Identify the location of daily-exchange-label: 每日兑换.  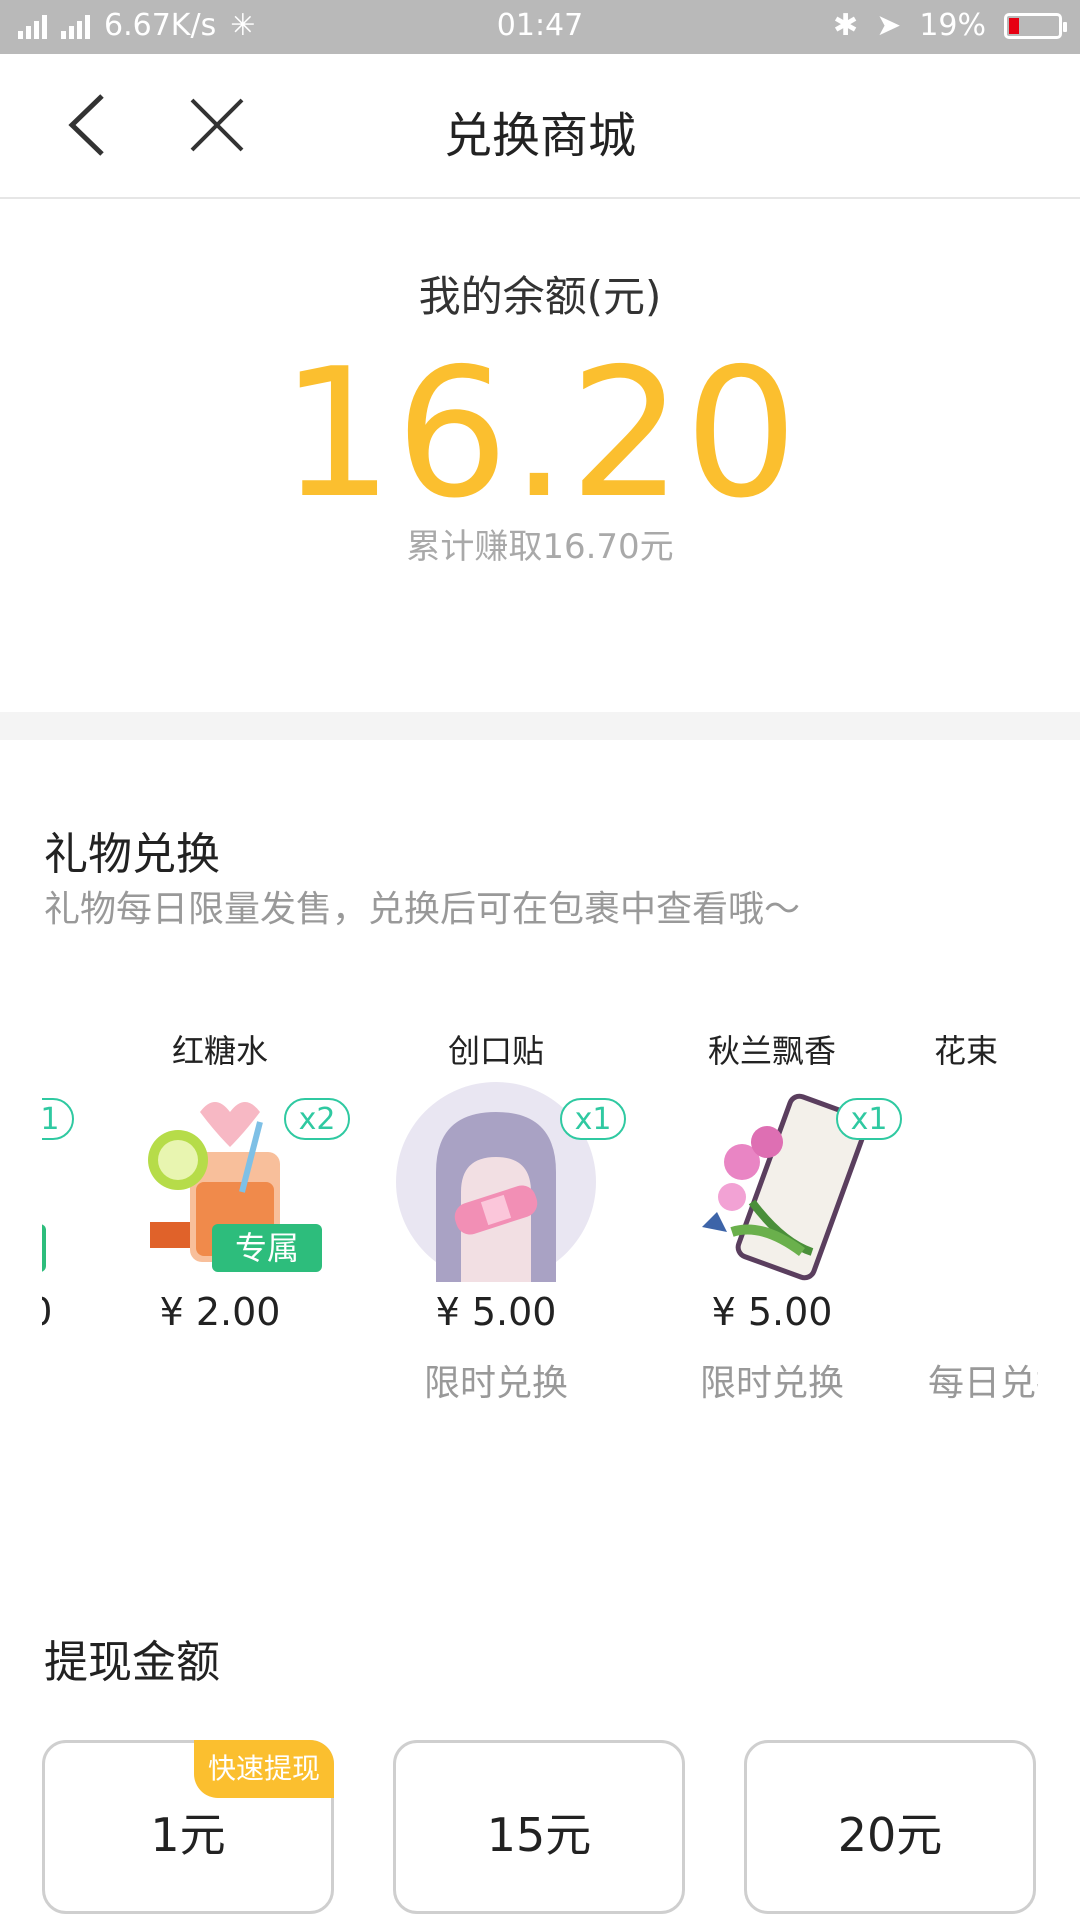
(983, 1383).